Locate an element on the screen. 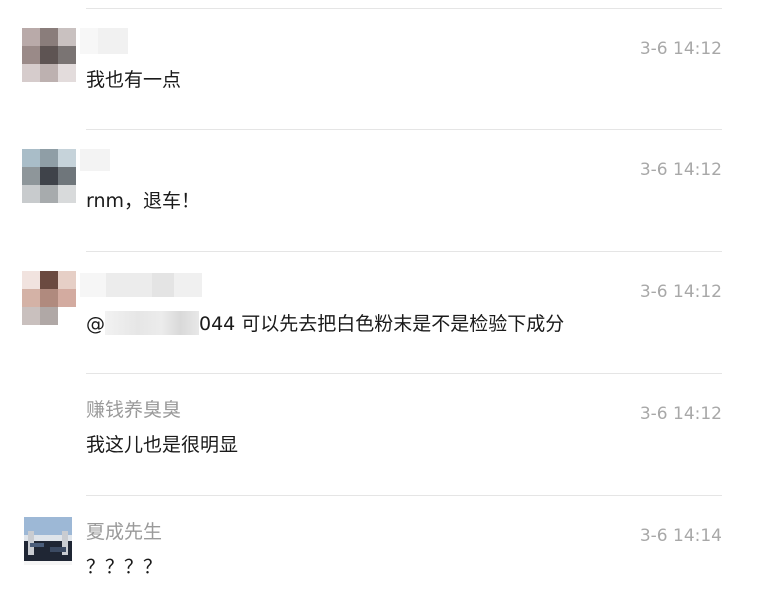 This screenshot has height=613, width=777. comment-text: @044 可以先去把白色粉末是不是检验下成分 is located at coordinates (325, 323).